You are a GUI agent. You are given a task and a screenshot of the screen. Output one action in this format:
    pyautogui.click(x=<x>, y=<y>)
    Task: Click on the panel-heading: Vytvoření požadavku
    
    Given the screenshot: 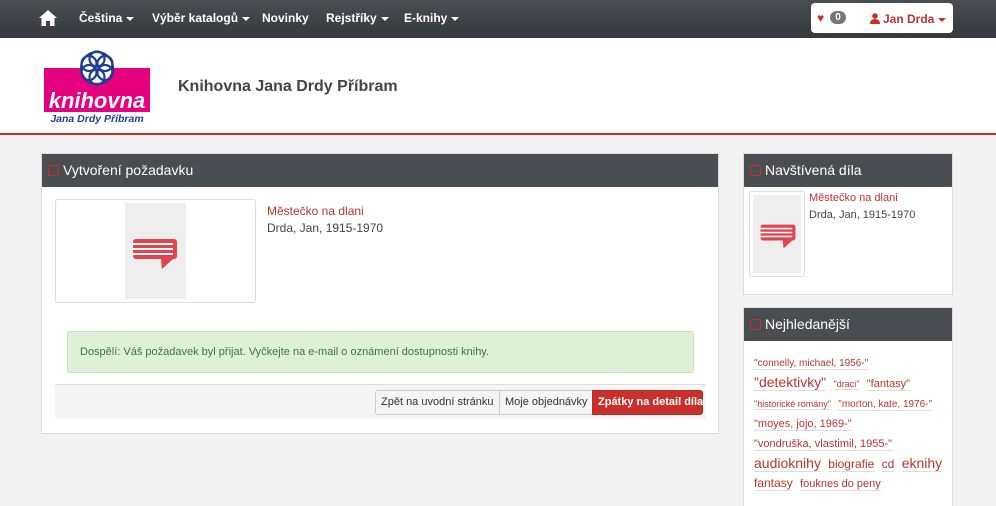 What is the action you would take?
    pyautogui.click(x=380, y=170)
    